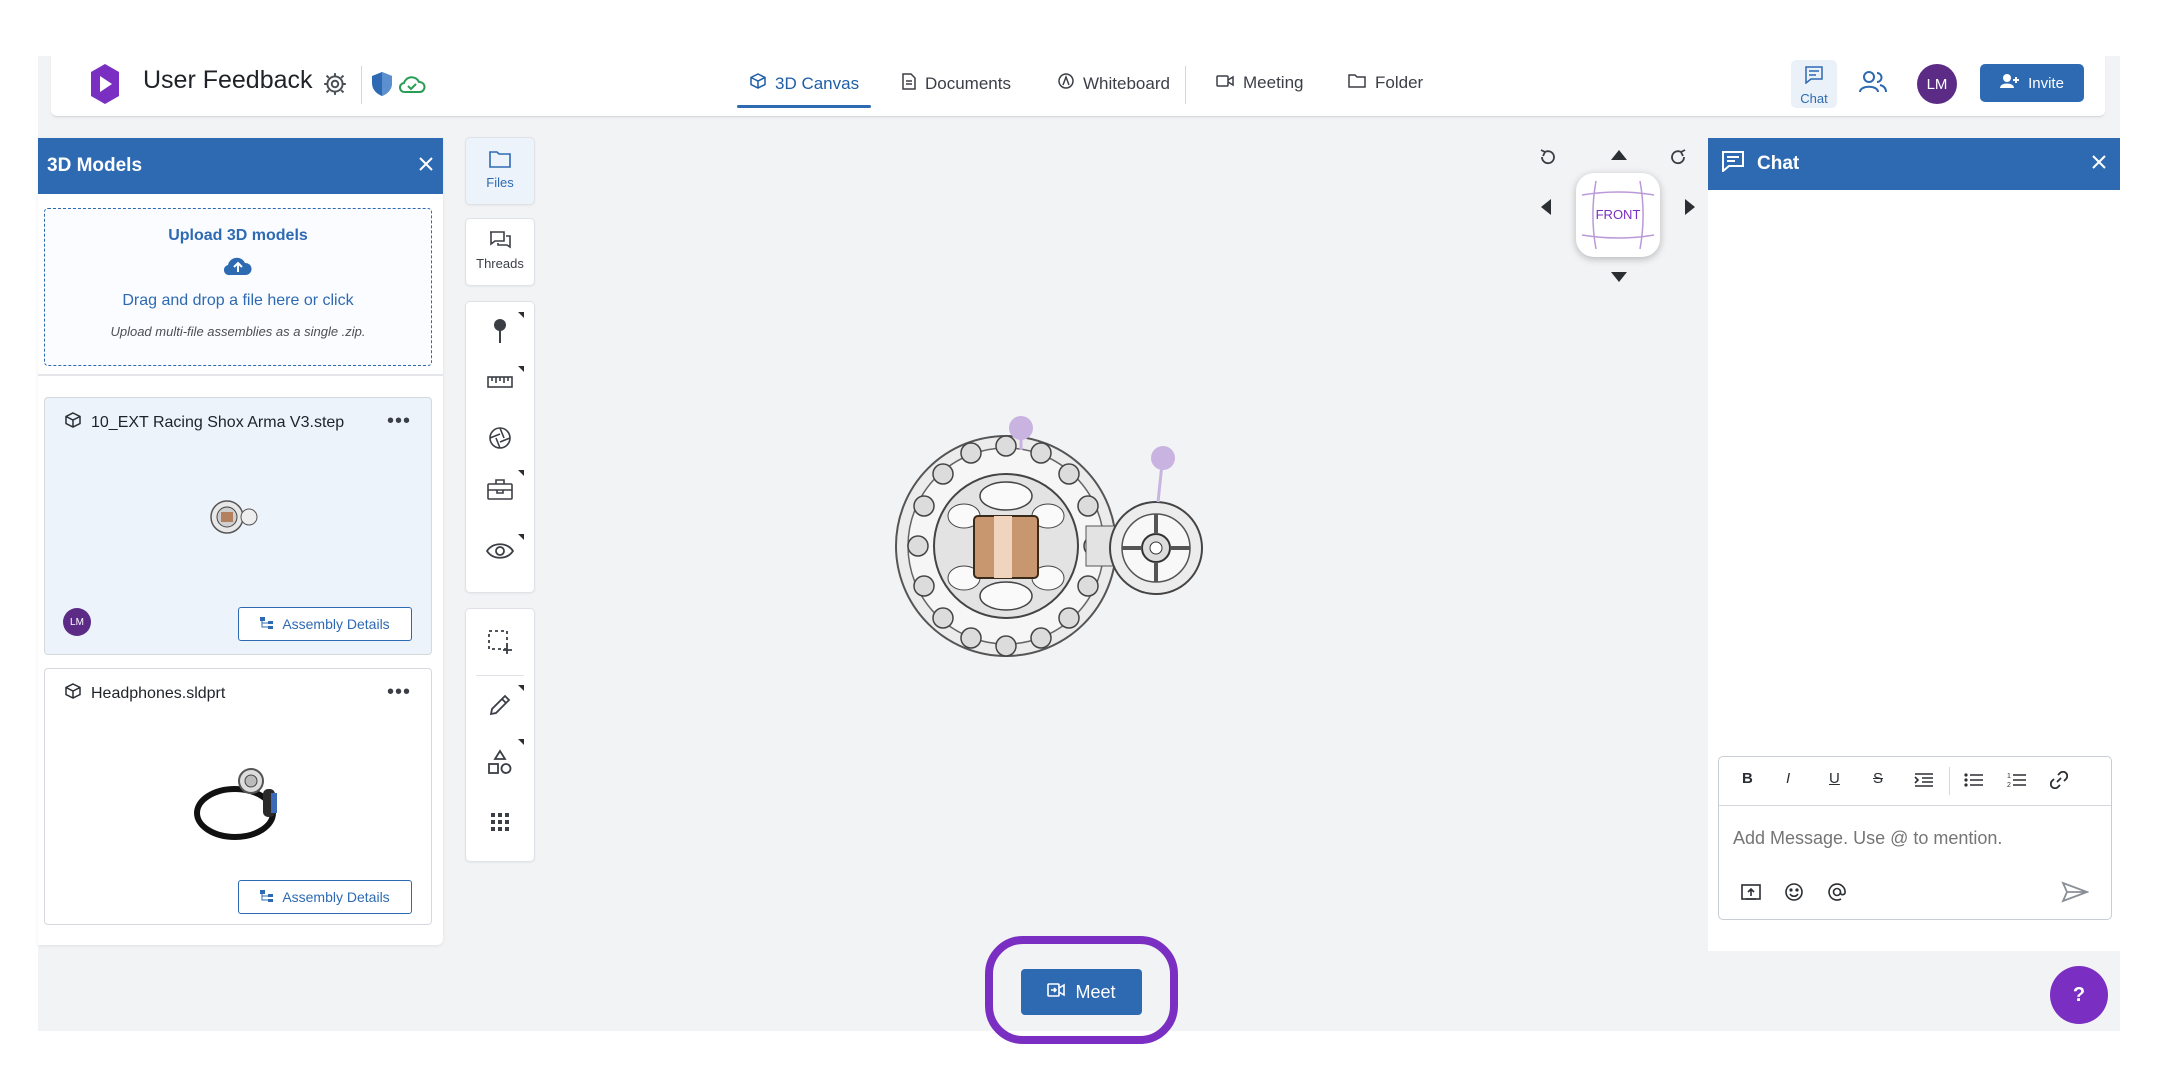 The image size is (2178, 1078). I want to click on chat-panel: Chat B I U S 12, so click(1914, 544).